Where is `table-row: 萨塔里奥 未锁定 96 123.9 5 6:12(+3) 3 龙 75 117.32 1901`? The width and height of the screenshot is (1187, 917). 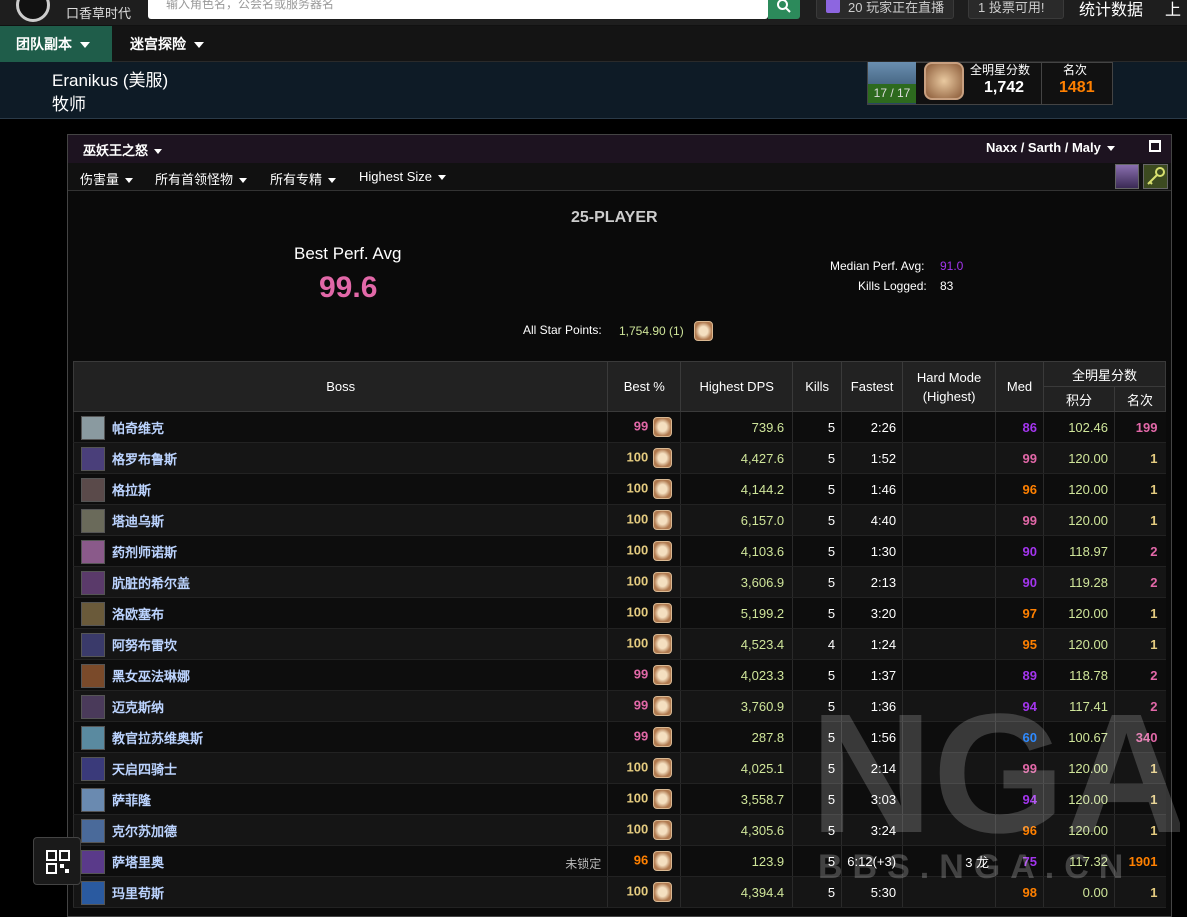 table-row: 萨塔里奥 未锁定 96 123.9 5 6:12(+3) 3 龙 75 117.32 1901 is located at coordinates (619, 861).